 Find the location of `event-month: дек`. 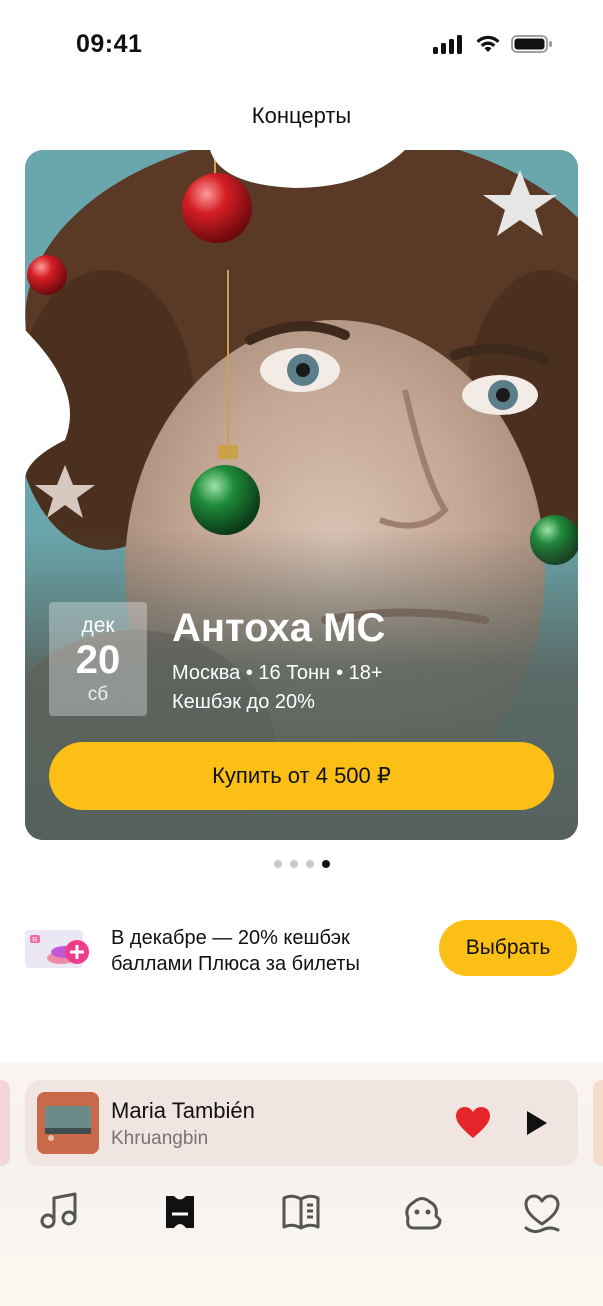

event-month: дек is located at coordinates (98, 625).